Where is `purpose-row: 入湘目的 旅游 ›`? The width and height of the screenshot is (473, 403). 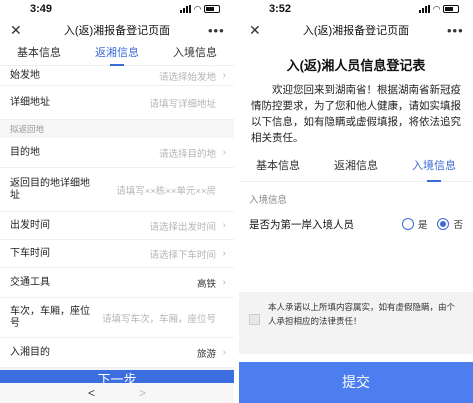
purpose-row: 入湘目的 旅游 › is located at coordinates (117, 353).